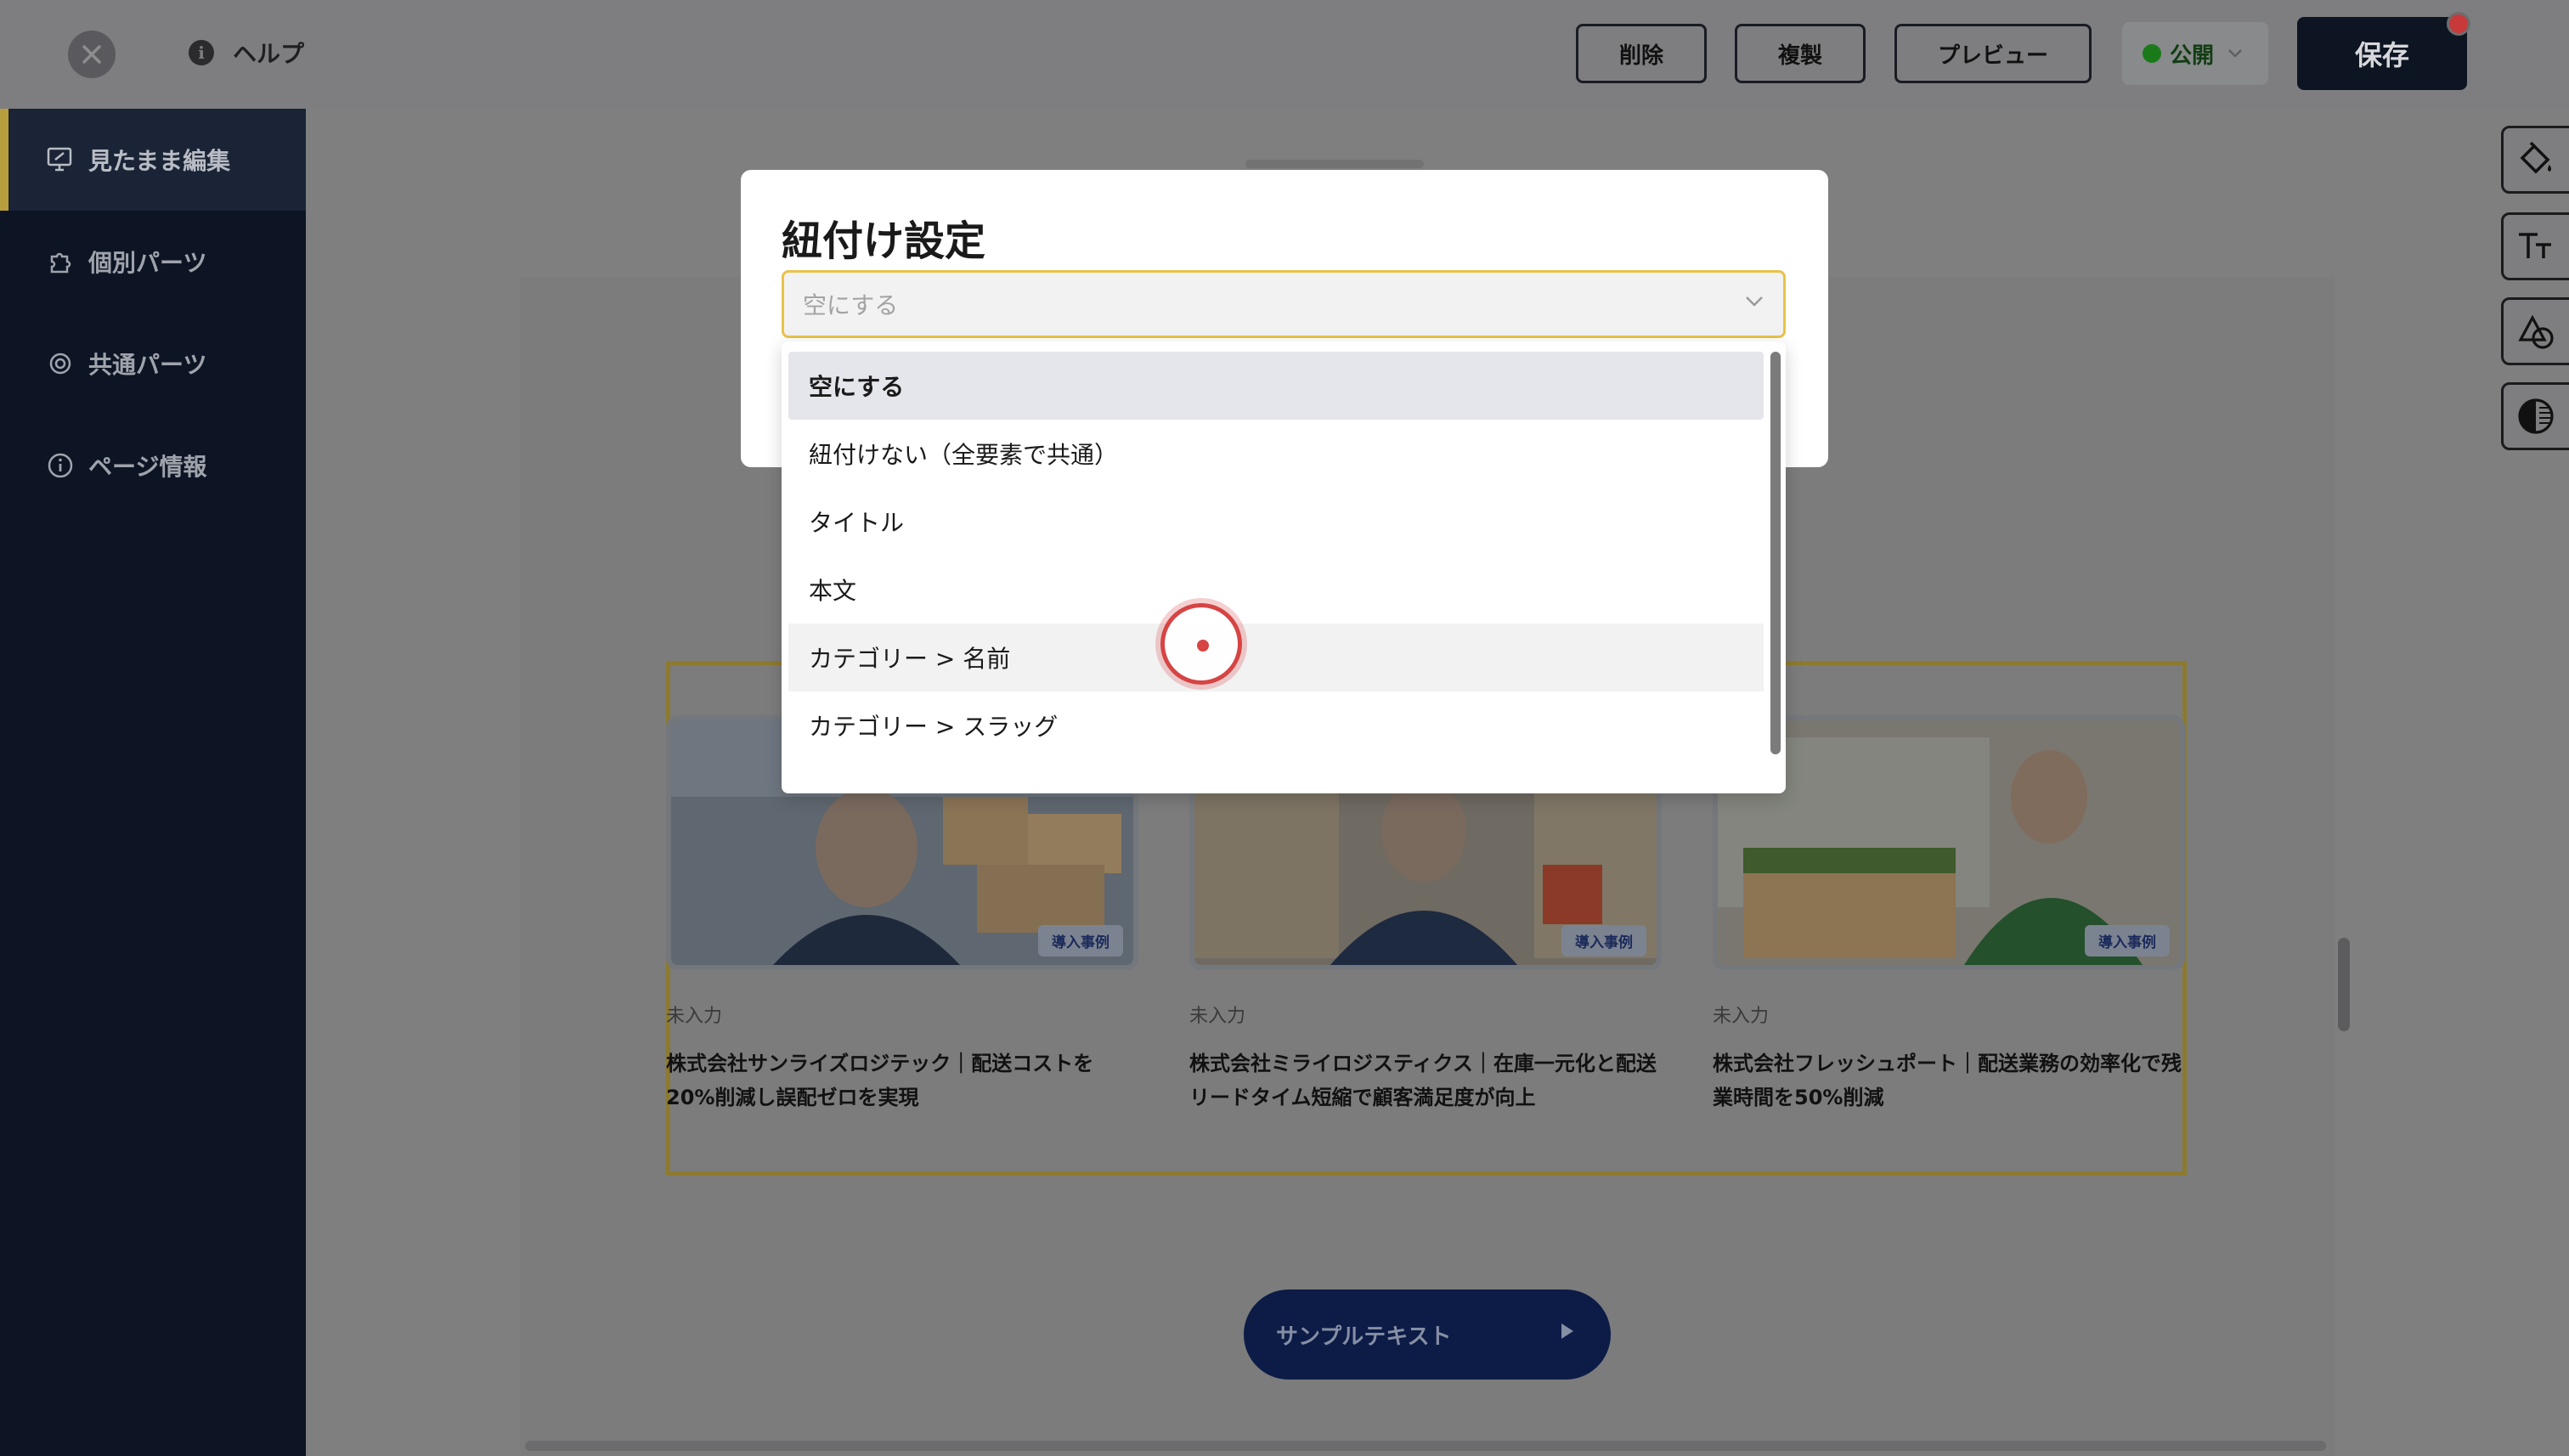 The width and height of the screenshot is (2569, 1456). What do you see at coordinates (160, 161) in the screenshot?
I see `sidebar-item-label: 見たまま編集` at bounding box center [160, 161].